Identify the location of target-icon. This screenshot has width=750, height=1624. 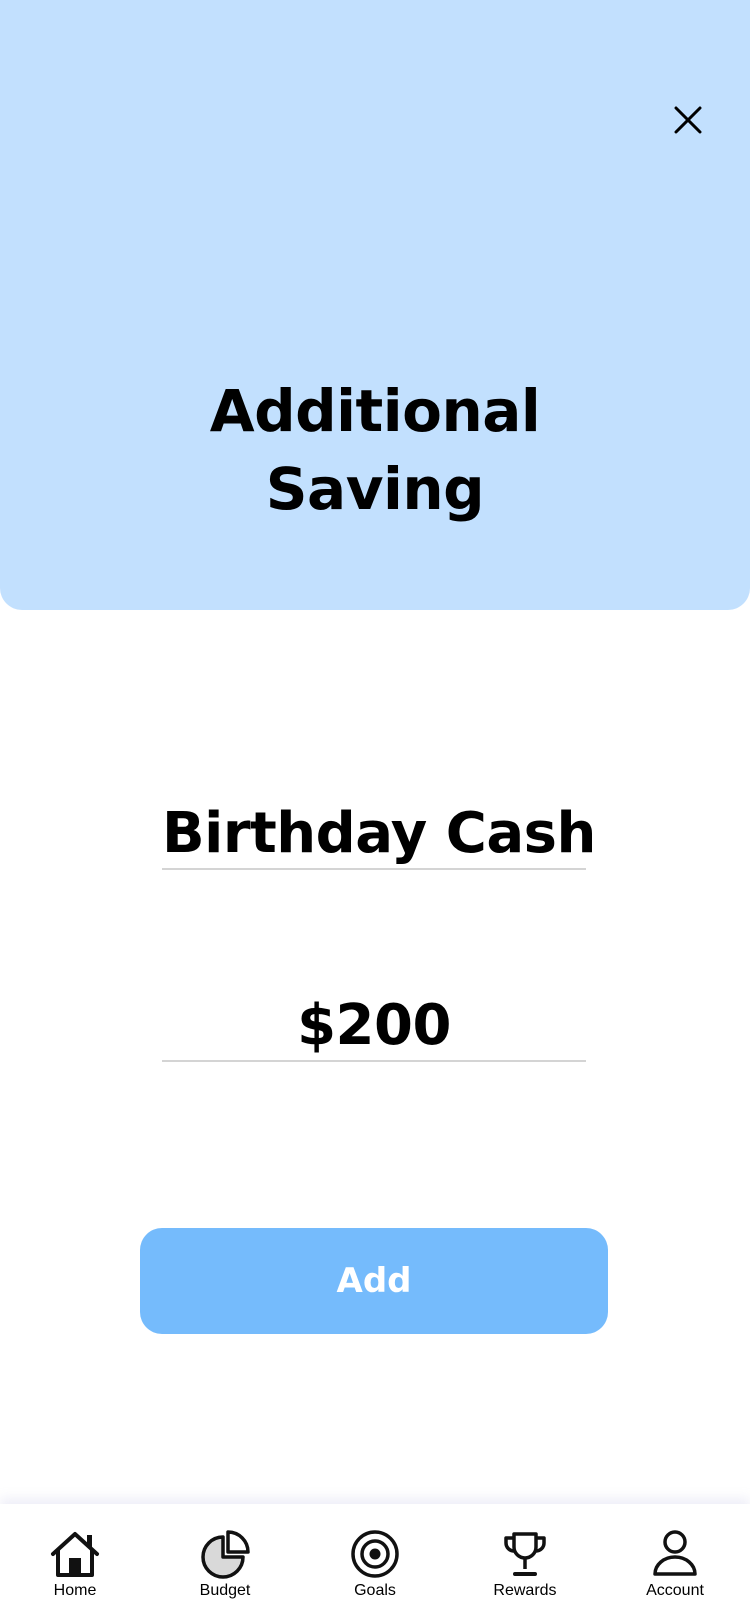
(375, 1554).